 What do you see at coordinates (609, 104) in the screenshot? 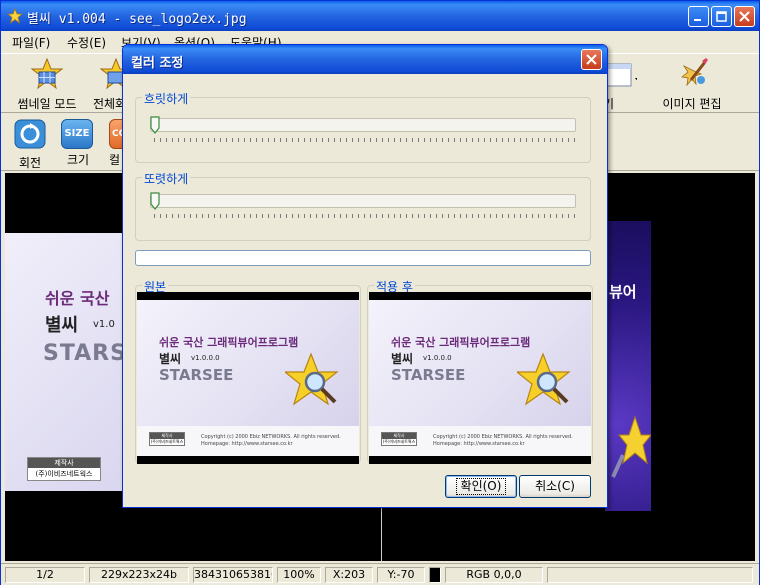
I see `view-label: 기` at bounding box center [609, 104].